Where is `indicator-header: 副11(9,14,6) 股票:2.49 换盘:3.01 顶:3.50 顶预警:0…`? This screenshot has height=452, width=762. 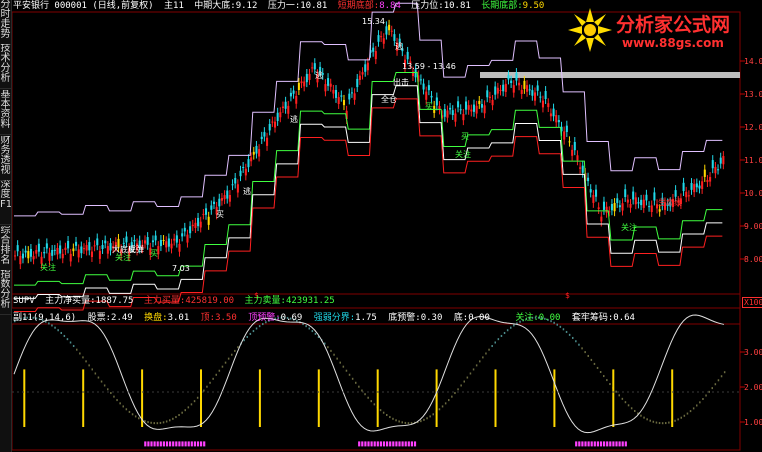
indicator-header: 副11(9,14,6) 股票:2.49 换盘:3.01 顶:3.50 顶预警:0… is located at coordinates (327, 318).